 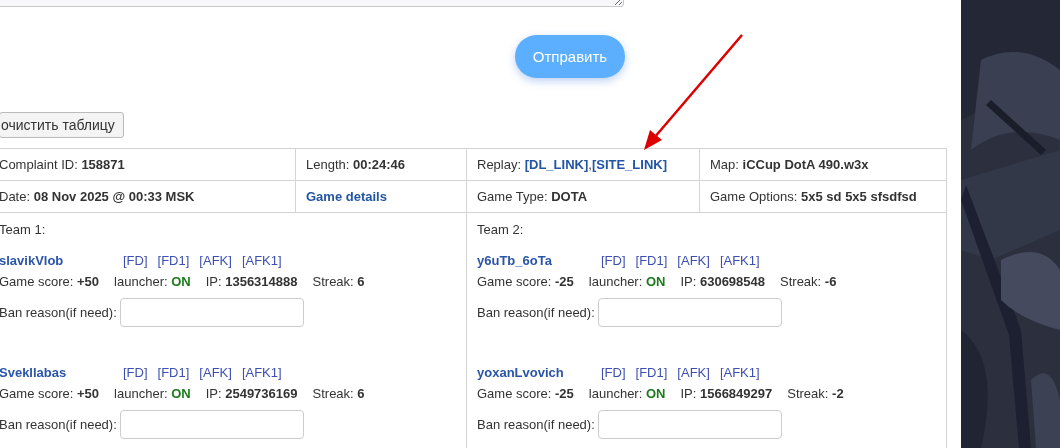 I want to click on info-text: Map: iCCup DotA 490.w3x, so click(x=789, y=164).